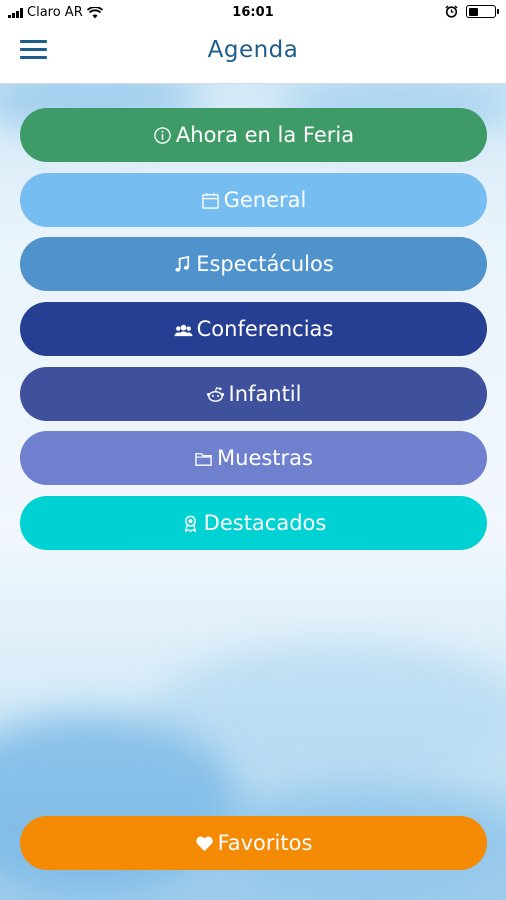  I want to click on infantil-button: Infantil, so click(253, 394).